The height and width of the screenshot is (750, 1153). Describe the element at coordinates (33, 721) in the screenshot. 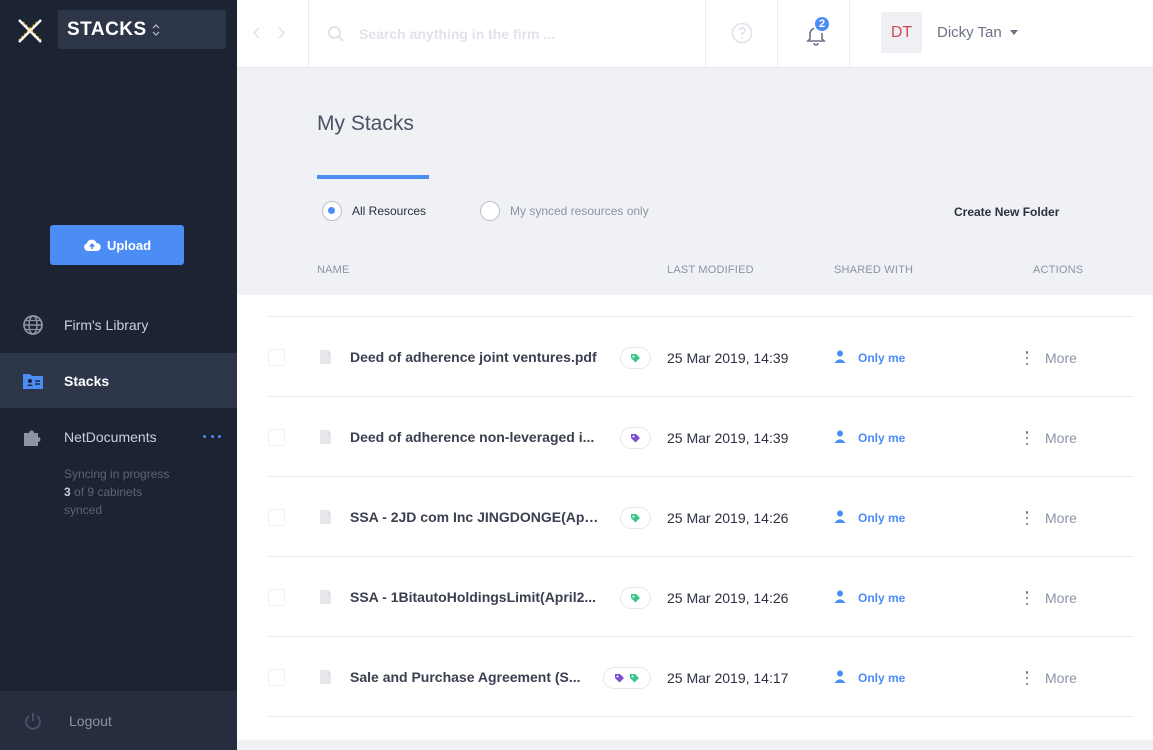

I see `power-icon` at that location.